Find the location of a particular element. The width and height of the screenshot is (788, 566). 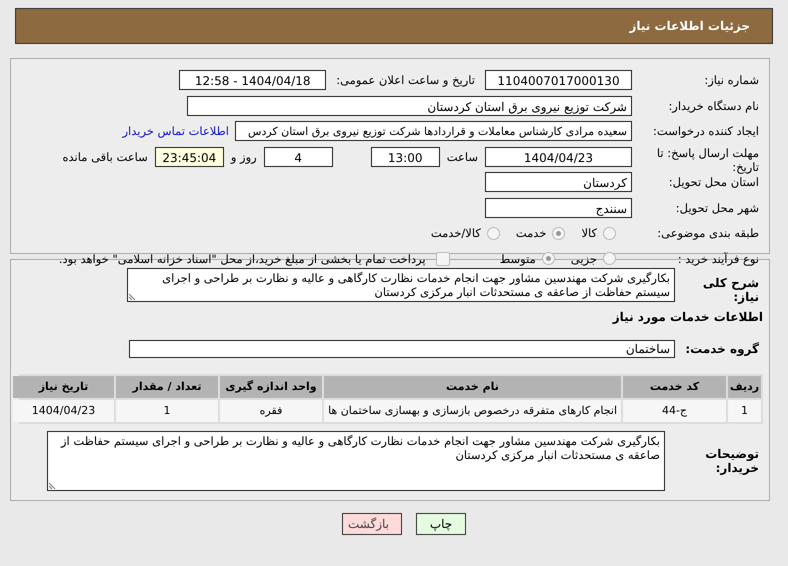

column-header: ردیف is located at coordinates (744, 387).